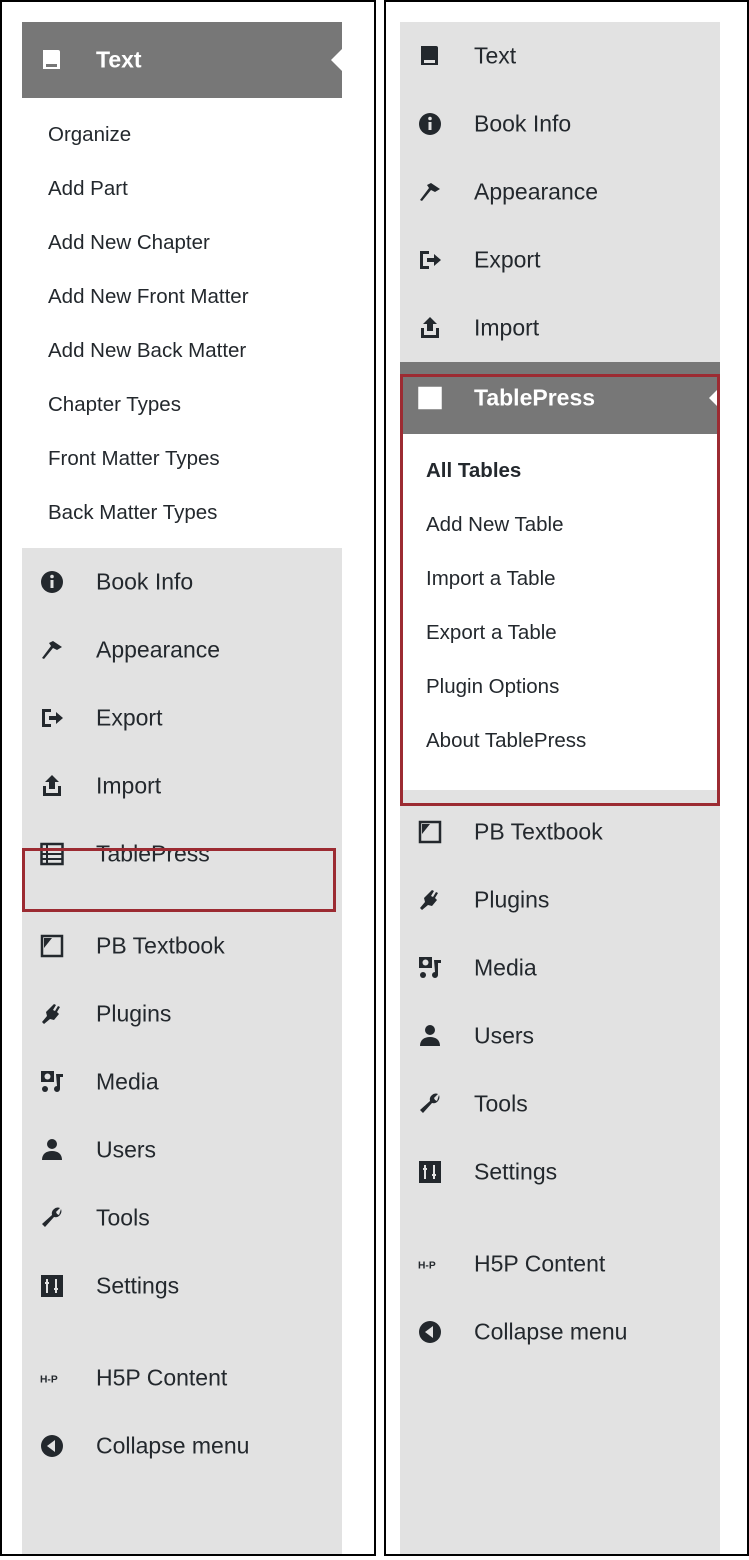  Describe the element at coordinates (182, 189) in the screenshot. I see `submenu-add-part: Add Part` at that location.